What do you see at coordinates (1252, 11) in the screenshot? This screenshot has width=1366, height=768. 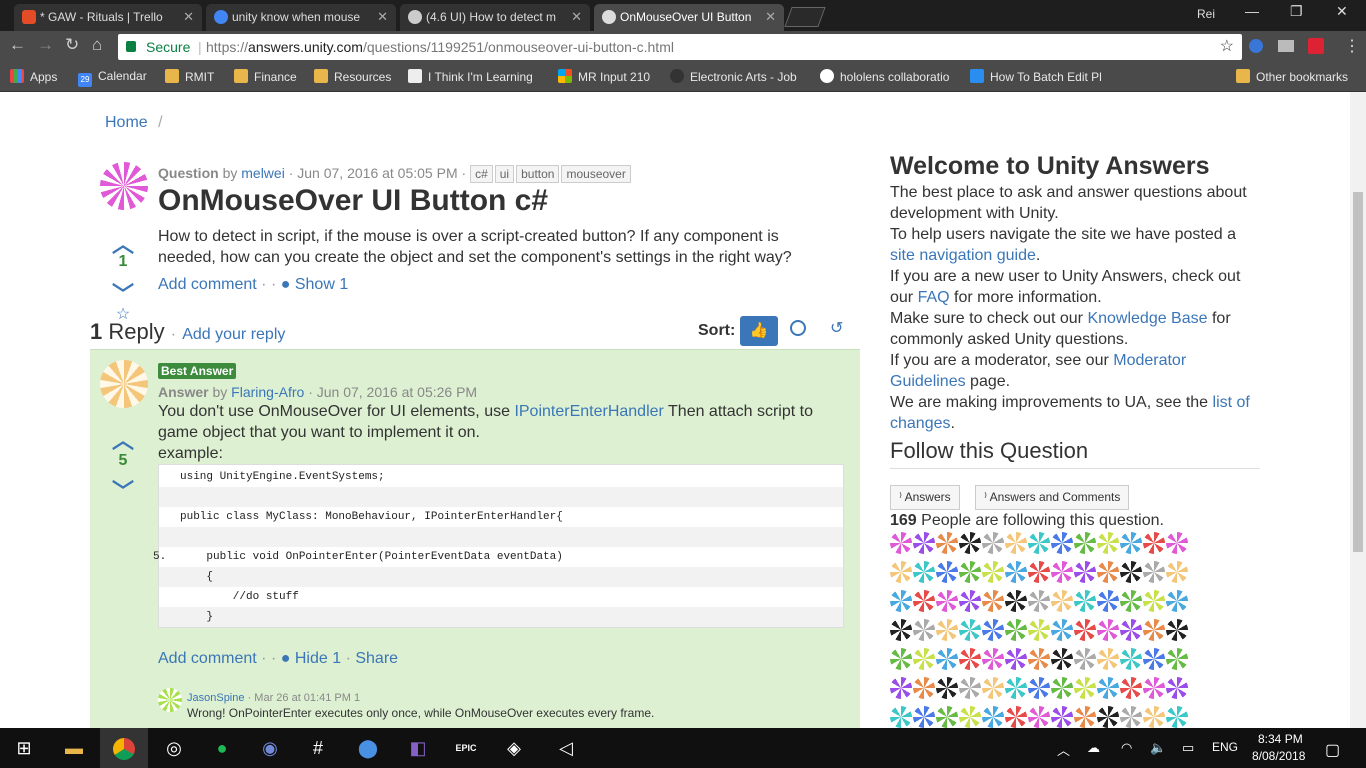 I see `minimize-icon: —` at bounding box center [1252, 11].